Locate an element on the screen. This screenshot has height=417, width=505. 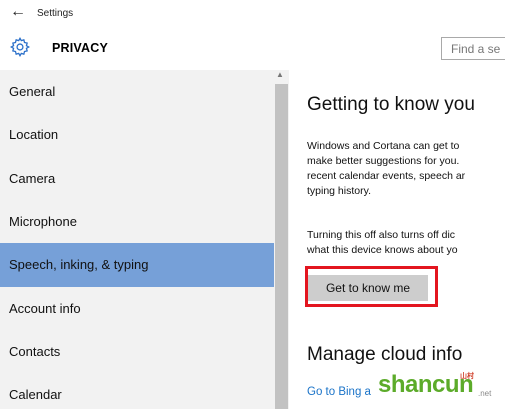
sidebar-item-speech-inking-typing: Speech, inking, & typing is located at coordinates (137, 265).